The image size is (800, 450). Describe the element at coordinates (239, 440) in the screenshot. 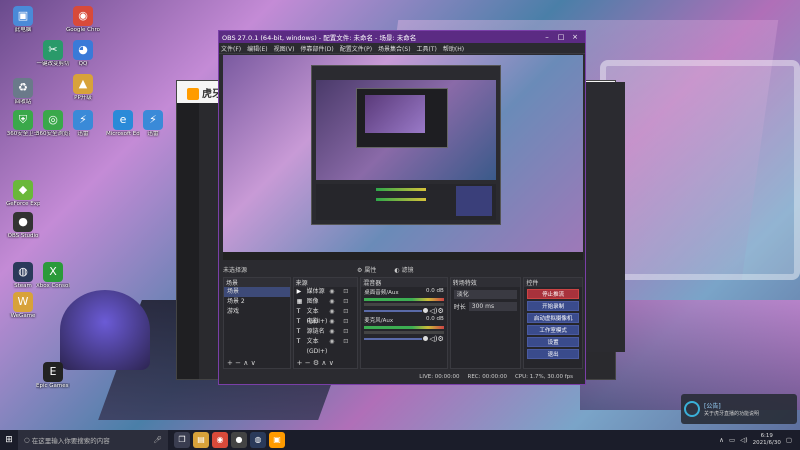

I see `obs-icon: ●` at that location.